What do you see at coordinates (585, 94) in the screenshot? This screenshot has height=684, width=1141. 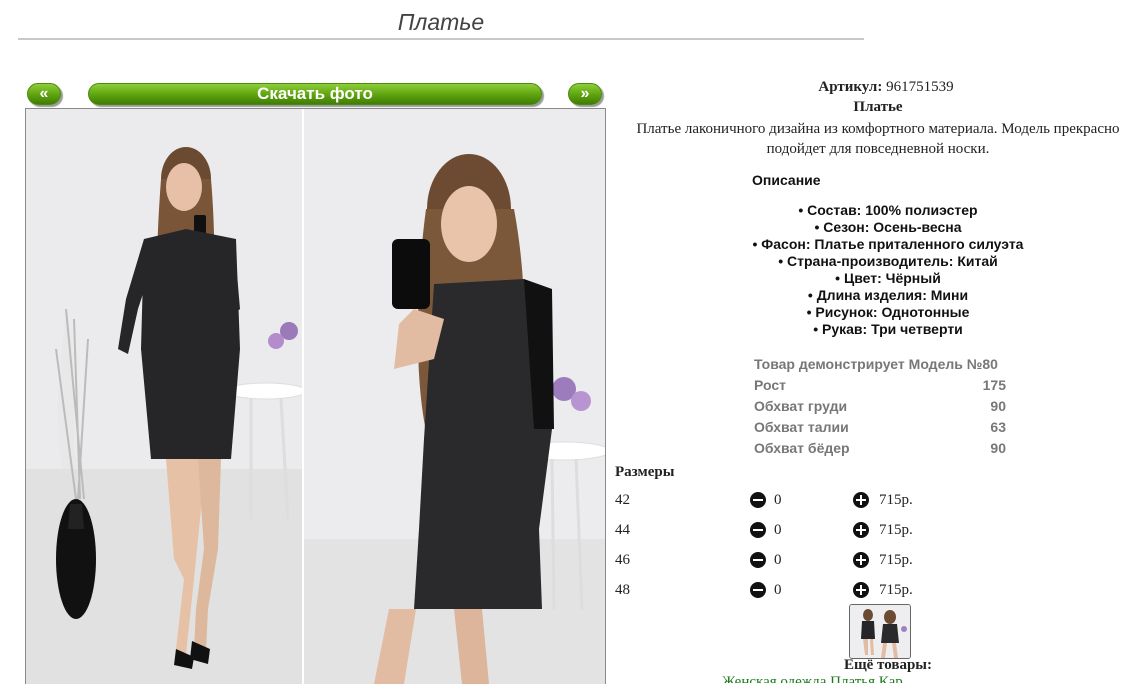 I see `next-photo-button: »` at bounding box center [585, 94].